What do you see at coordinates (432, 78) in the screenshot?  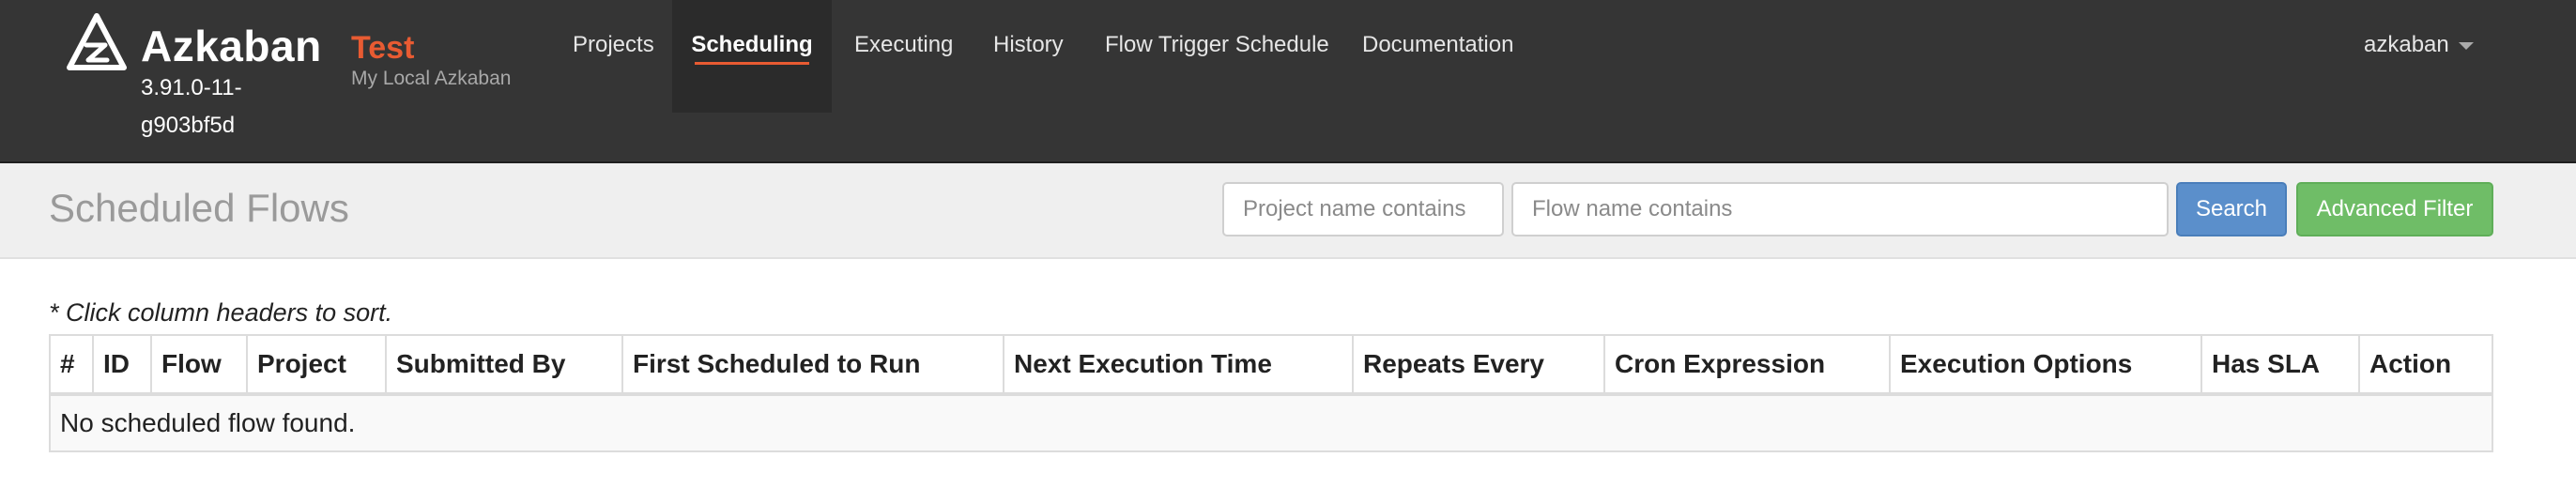 I see `environment-description: My Local Azkaban` at bounding box center [432, 78].